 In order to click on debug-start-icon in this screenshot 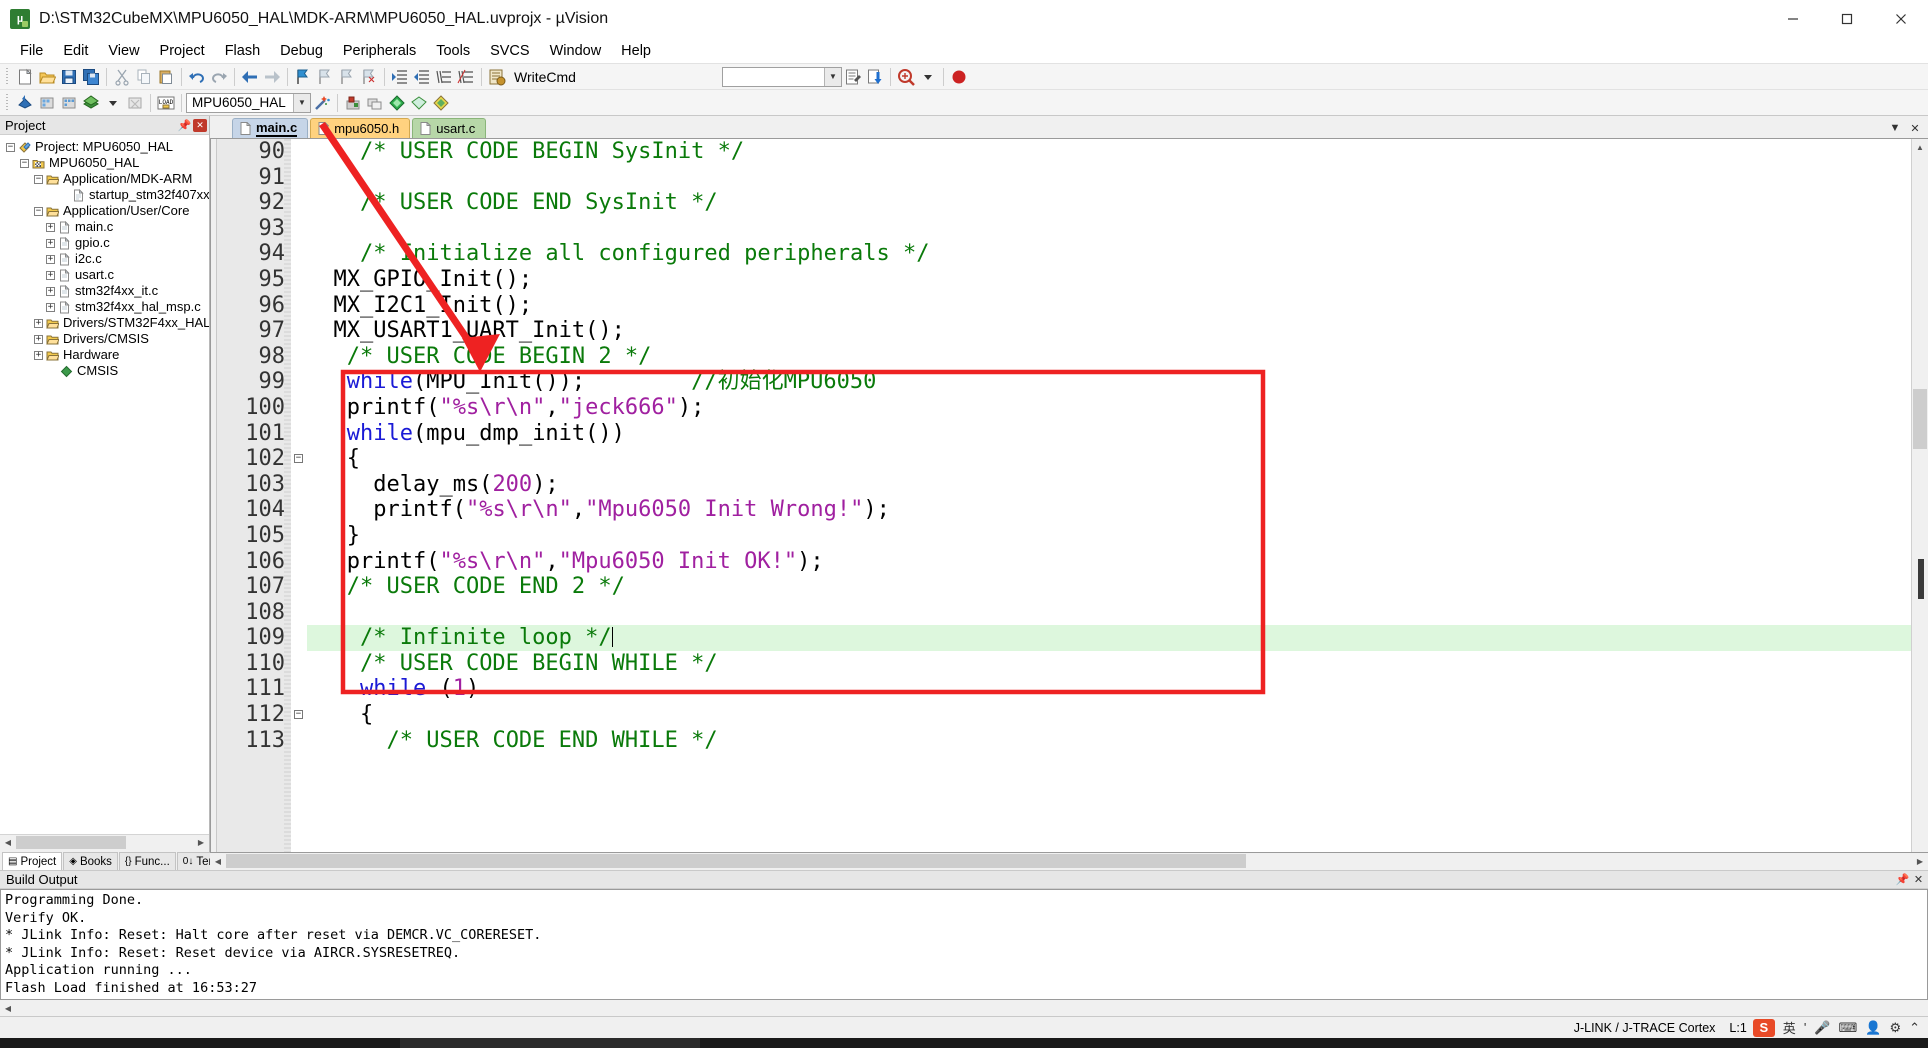, I will do `click(906, 77)`.